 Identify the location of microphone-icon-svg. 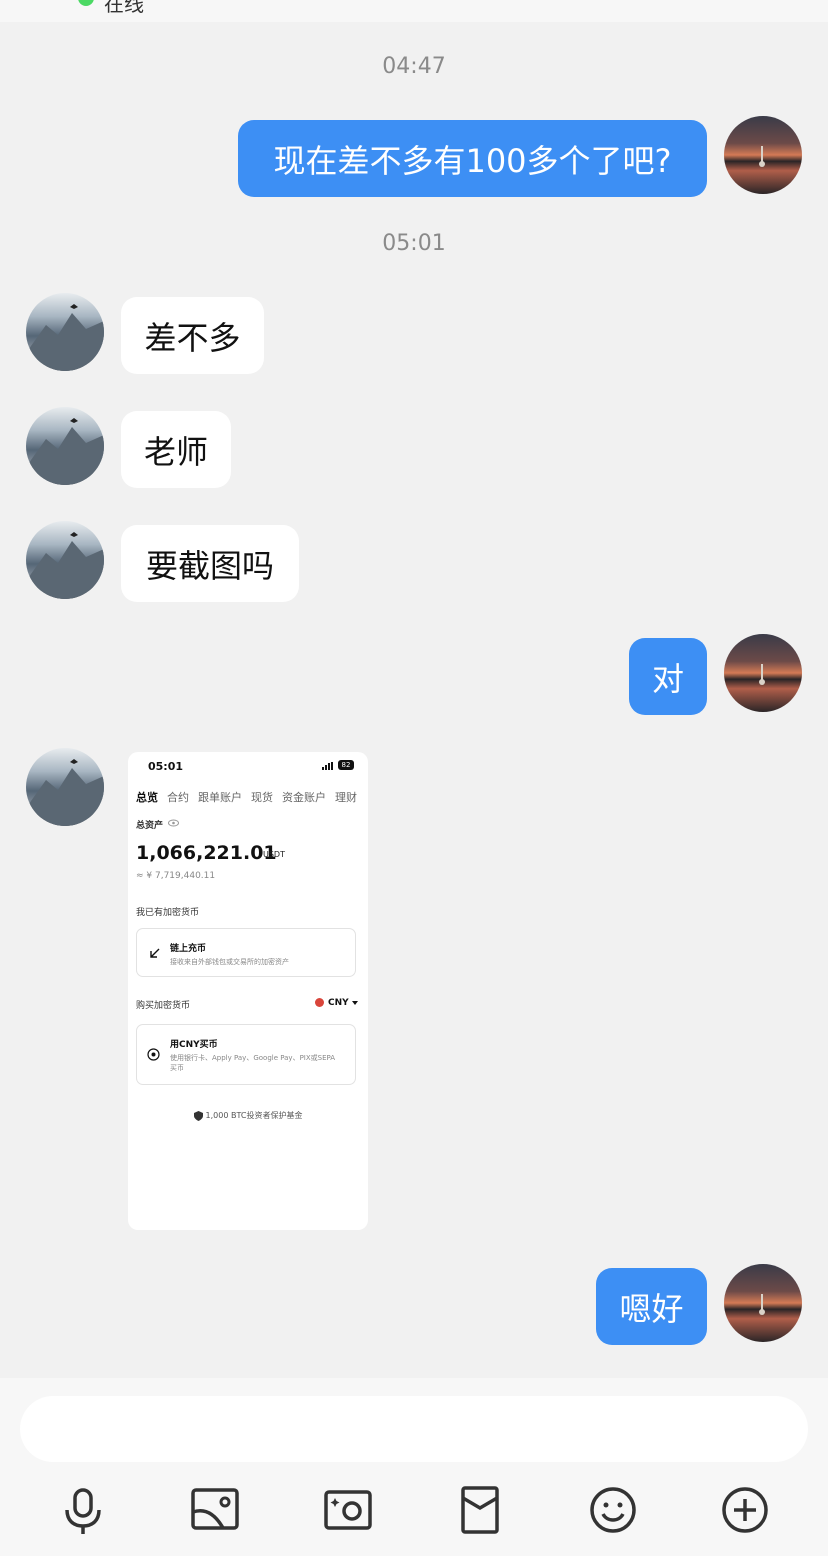
(83, 1511).